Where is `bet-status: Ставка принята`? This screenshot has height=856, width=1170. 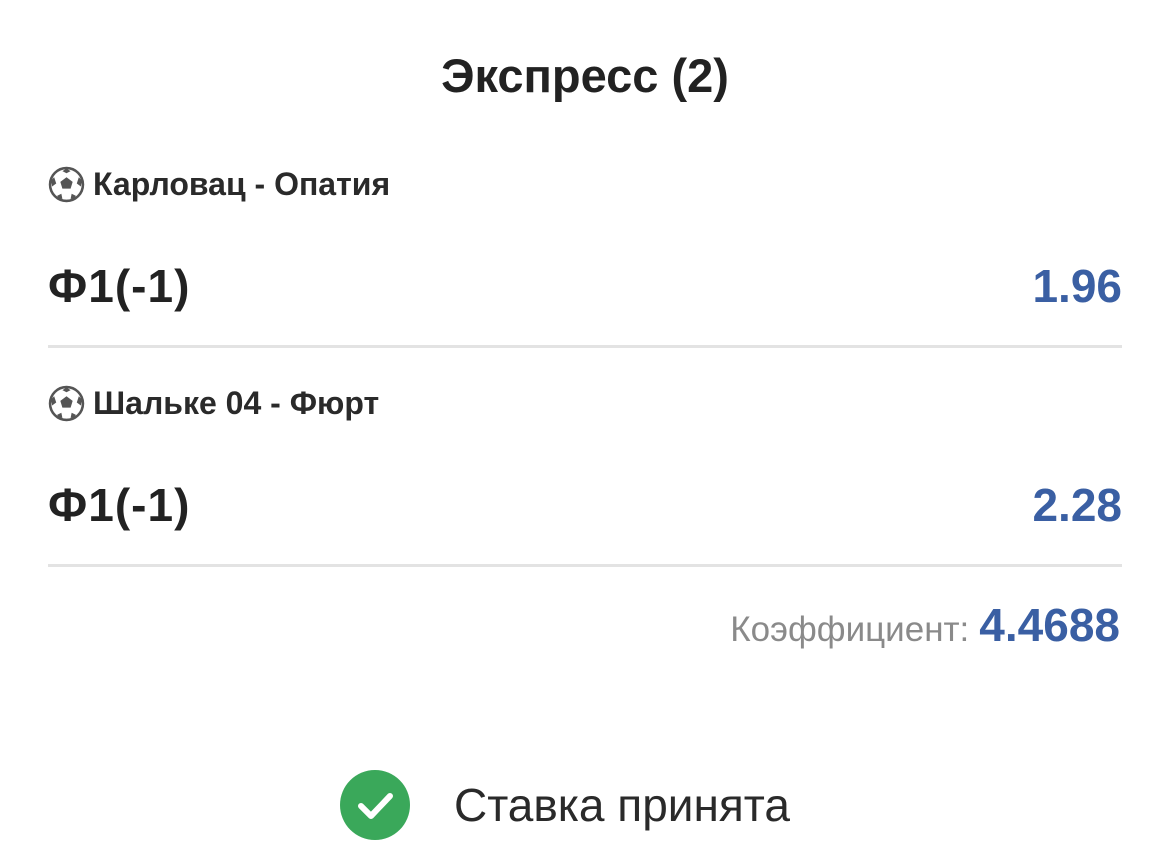
bet-status: Ставка принята is located at coordinates (565, 805).